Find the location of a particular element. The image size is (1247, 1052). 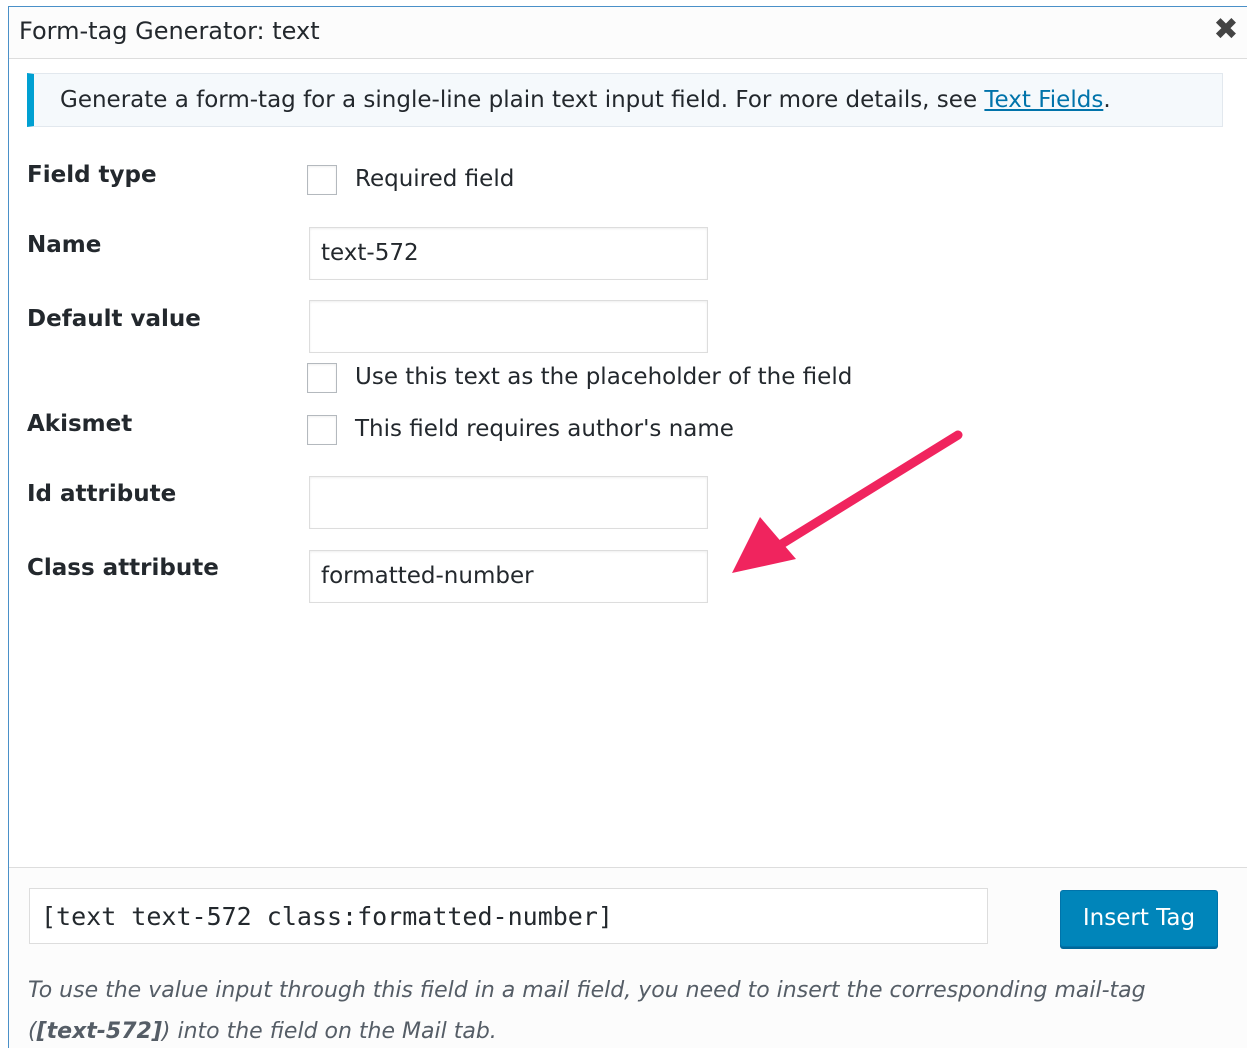

hint-mail-tag: [text-572] is located at coordinates (99, 1031).